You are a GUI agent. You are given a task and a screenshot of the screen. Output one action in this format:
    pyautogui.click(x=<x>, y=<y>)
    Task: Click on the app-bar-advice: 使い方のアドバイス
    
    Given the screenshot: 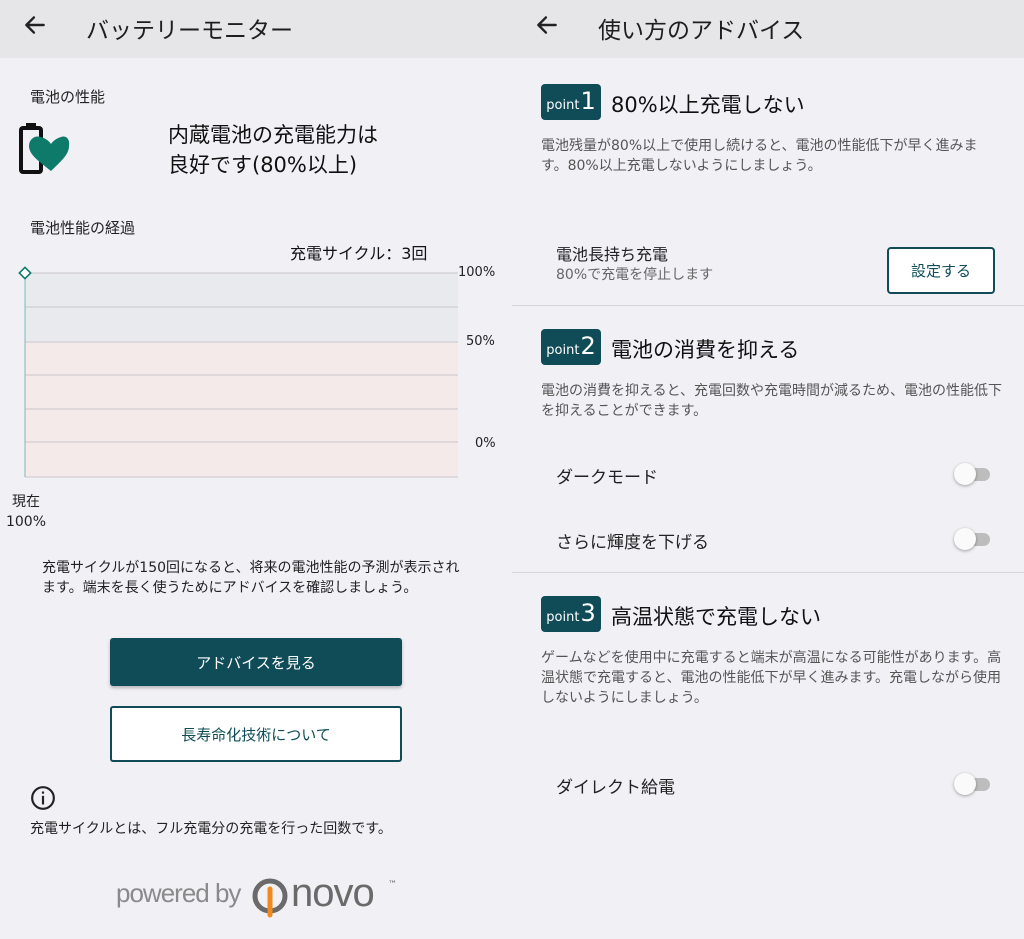 What is the action you would take?
    pyautogui.click(x=768, y=29)
    